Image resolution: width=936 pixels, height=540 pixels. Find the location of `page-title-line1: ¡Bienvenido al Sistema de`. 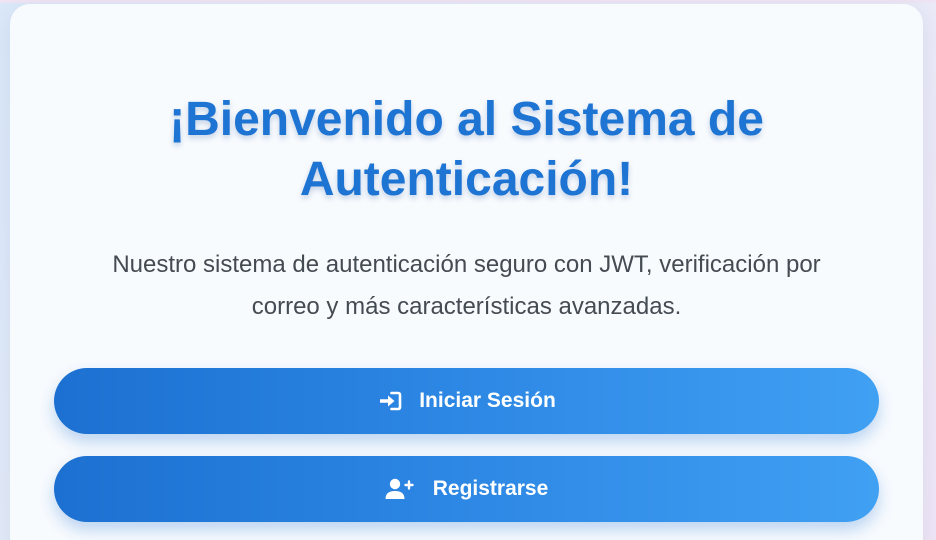

page-title-line1: ¡Bienvenido al Sistema de is located at coordinates (466, 119).